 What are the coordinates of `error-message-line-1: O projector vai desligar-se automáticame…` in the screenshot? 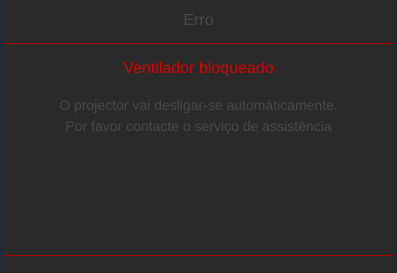 It's located at (198, 105).